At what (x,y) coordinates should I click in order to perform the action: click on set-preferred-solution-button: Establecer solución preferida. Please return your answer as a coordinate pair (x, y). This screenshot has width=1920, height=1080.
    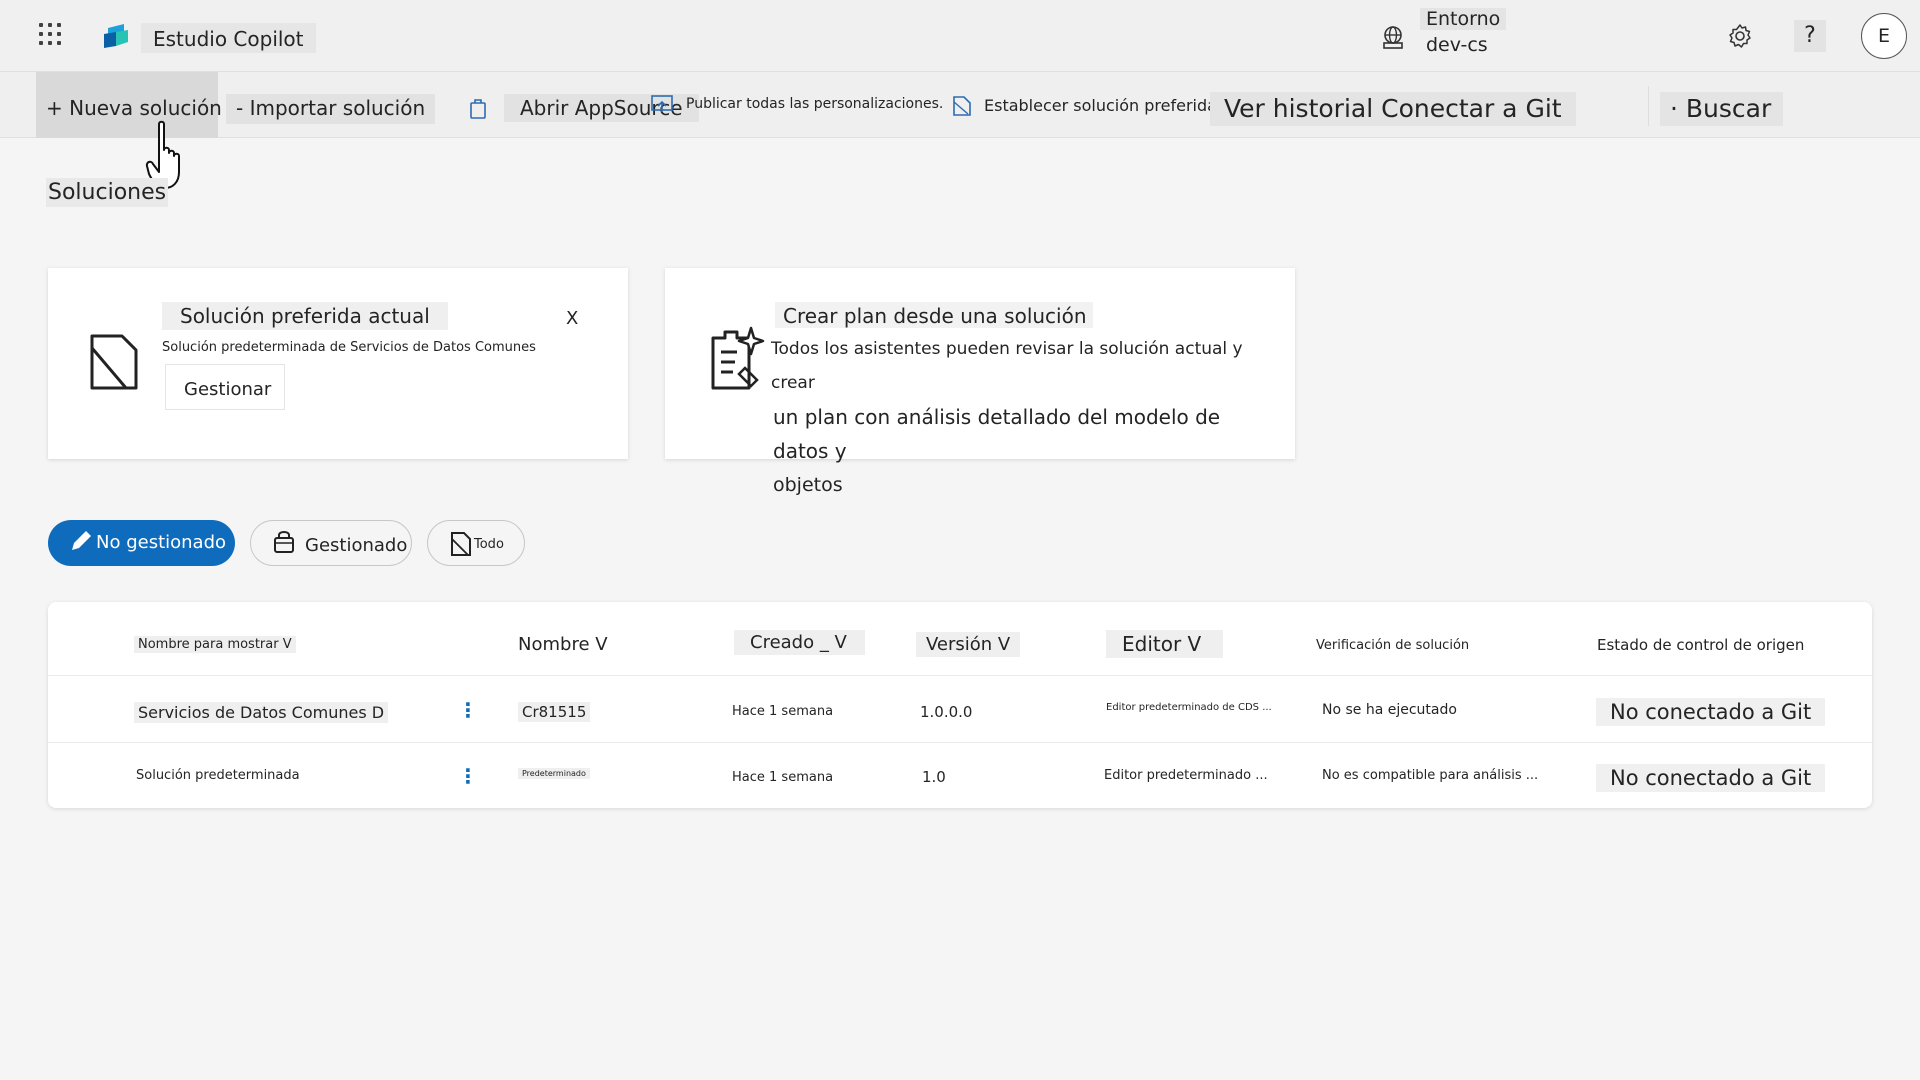
    Looking at the image, I should click on (1083, 106).